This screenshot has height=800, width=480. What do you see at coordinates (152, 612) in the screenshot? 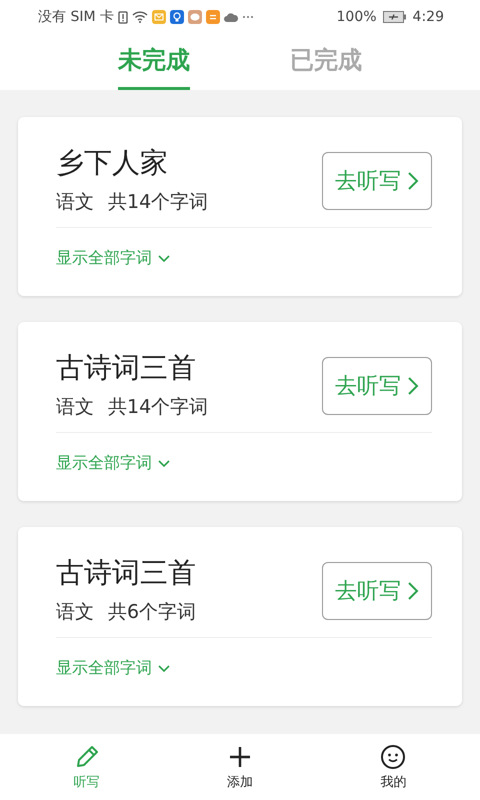
I see `word-count: 共6个字词` at bounding box center [152, 612].